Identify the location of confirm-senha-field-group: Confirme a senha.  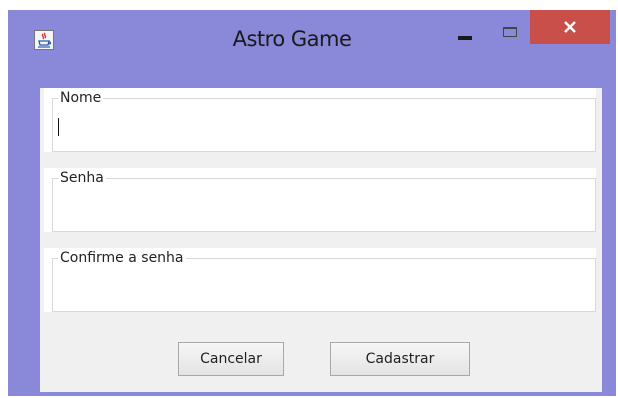
(320, 280).